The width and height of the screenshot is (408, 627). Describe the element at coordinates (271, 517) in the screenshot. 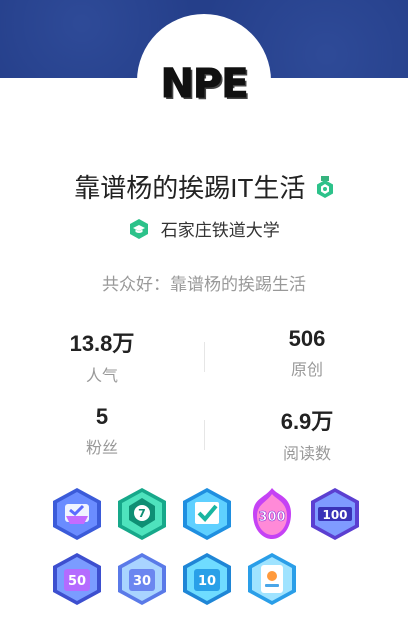

I see `badge-number: 300` at that location.